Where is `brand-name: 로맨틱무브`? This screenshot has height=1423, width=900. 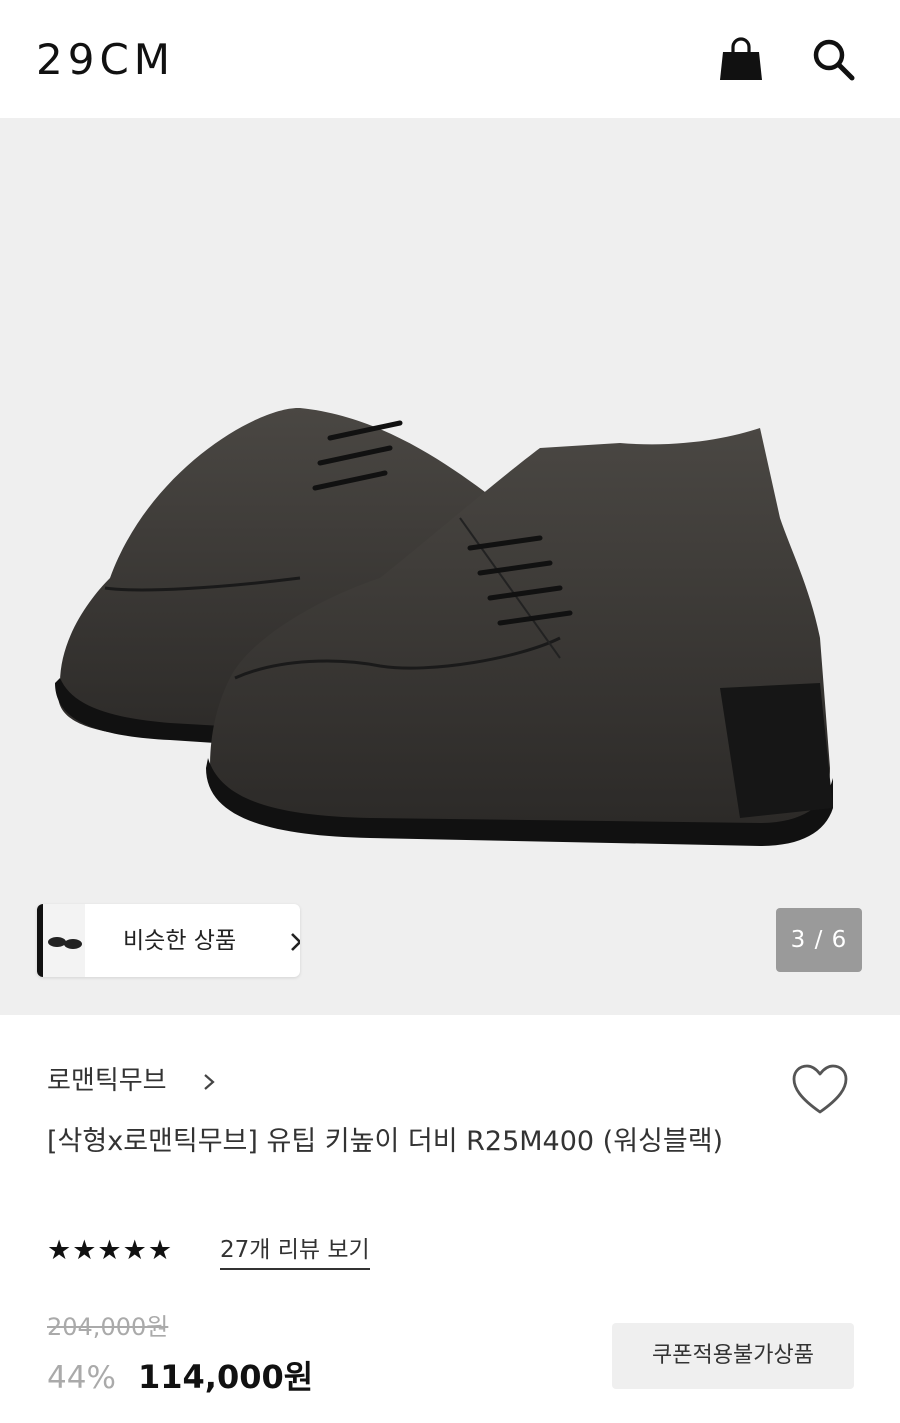 brand-name: 로맨틱무브 is located at coordinates (107, 1081).